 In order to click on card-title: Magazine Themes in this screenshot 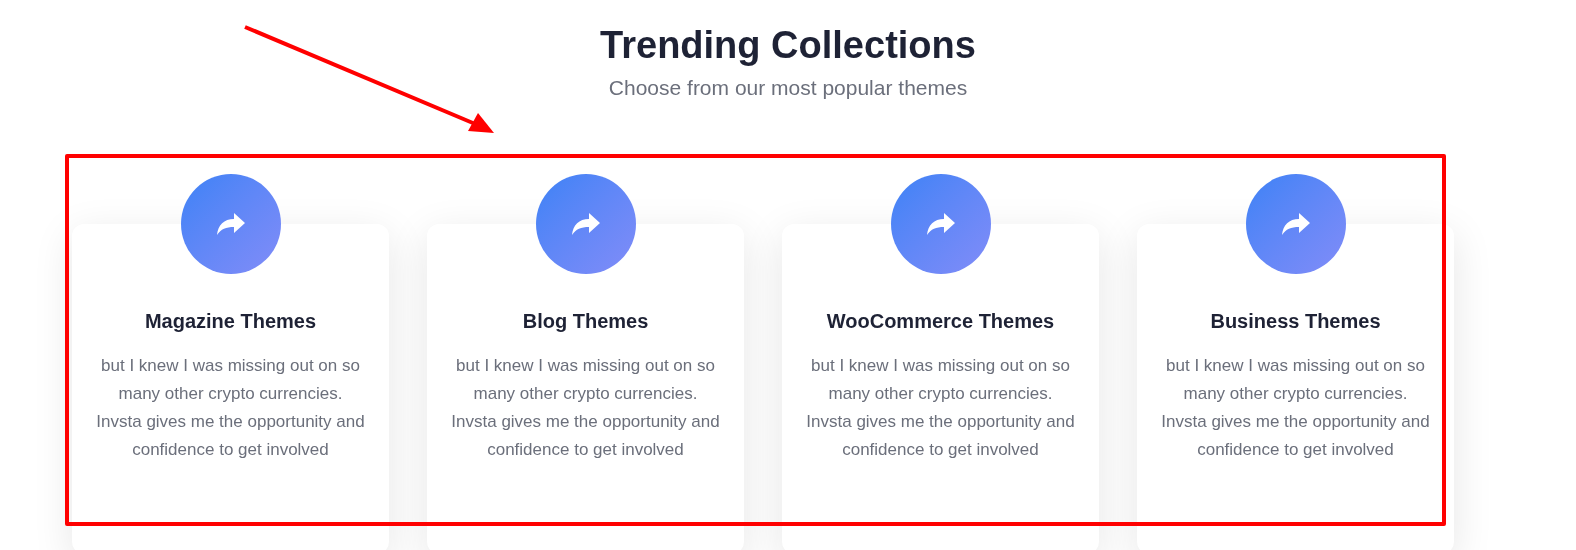, I will do `click(230, 321)`.